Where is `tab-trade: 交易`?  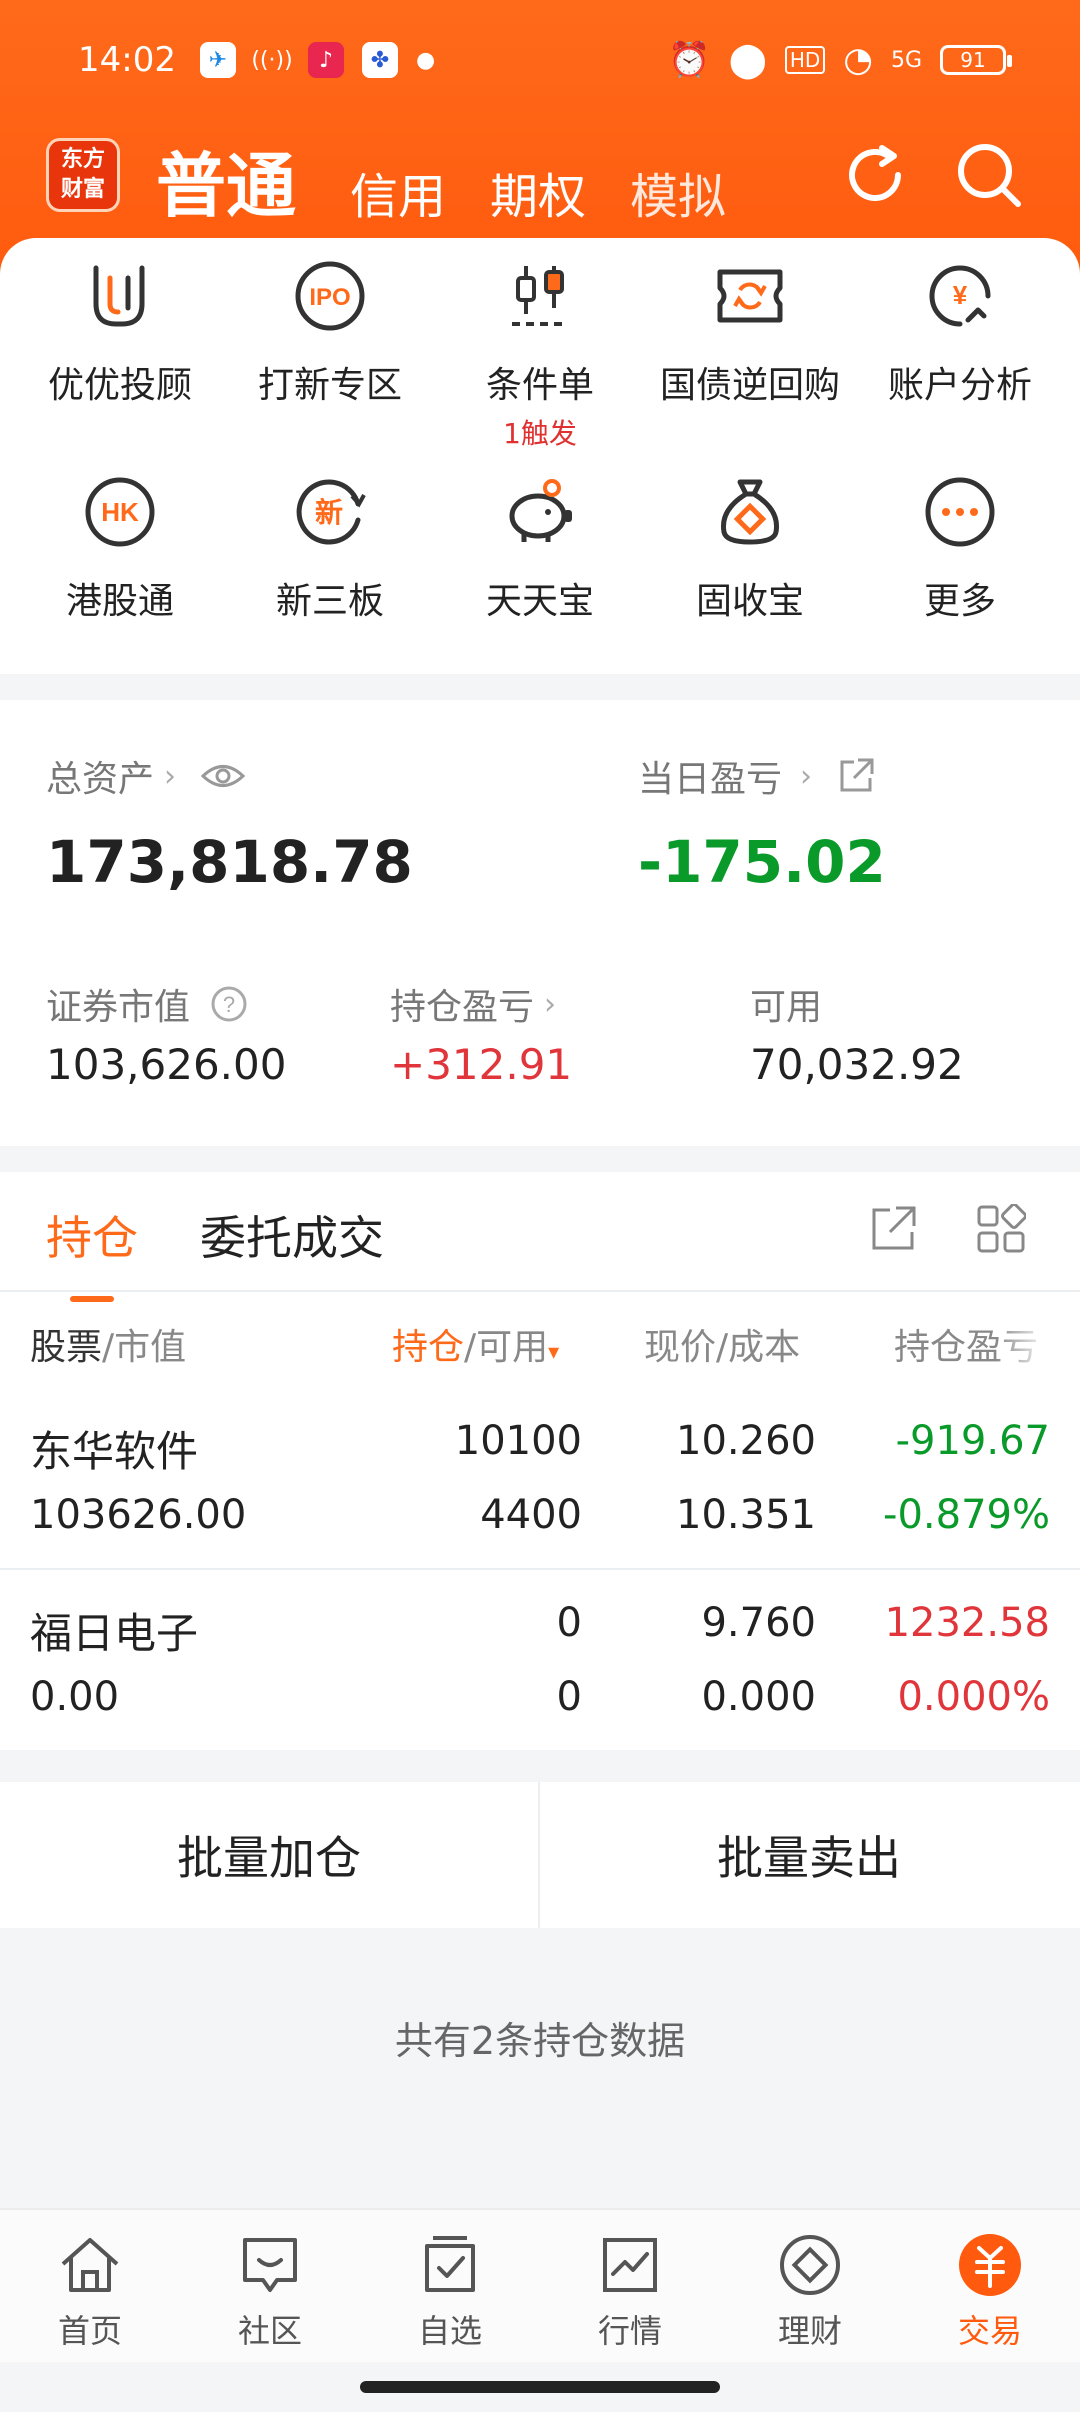
tab-trade: 交易 is located at coordinates (990, 2286).